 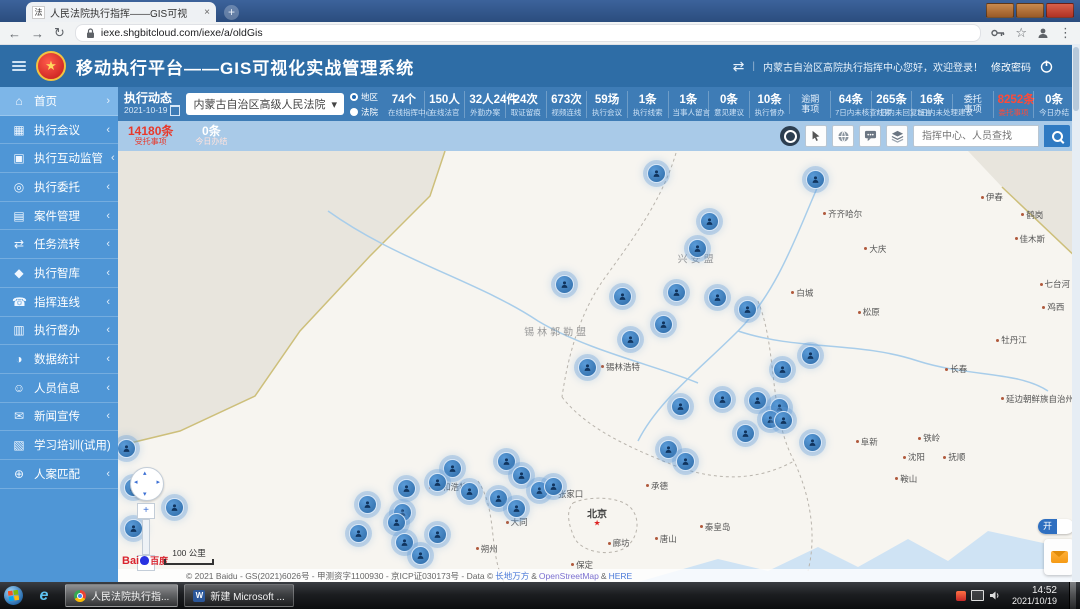 What do you see at coordinates (1034, 596) in the screenshot?
I see `taskbar-clock: 14:52 2021/10/19` at bounding box center [1034, 596].